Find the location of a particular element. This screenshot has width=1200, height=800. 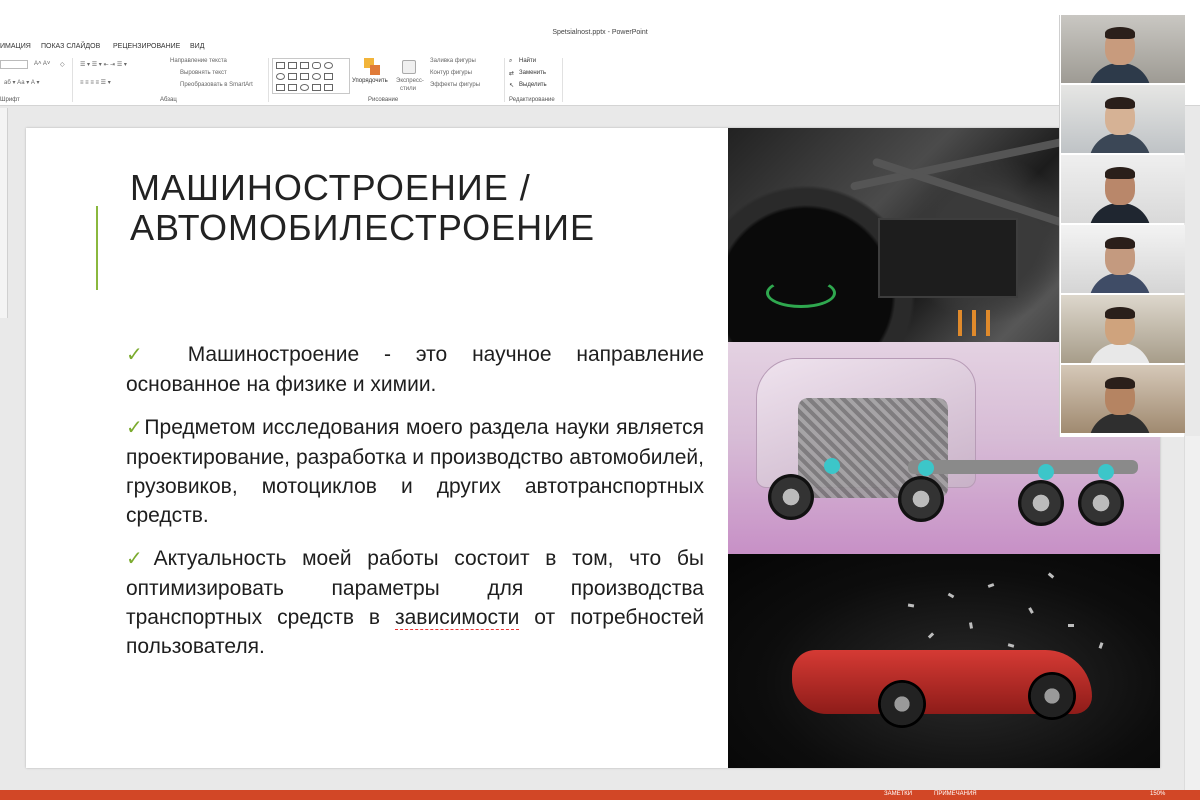

bullet-text-misspelled: зависимости is located at coordinates (457, 618).